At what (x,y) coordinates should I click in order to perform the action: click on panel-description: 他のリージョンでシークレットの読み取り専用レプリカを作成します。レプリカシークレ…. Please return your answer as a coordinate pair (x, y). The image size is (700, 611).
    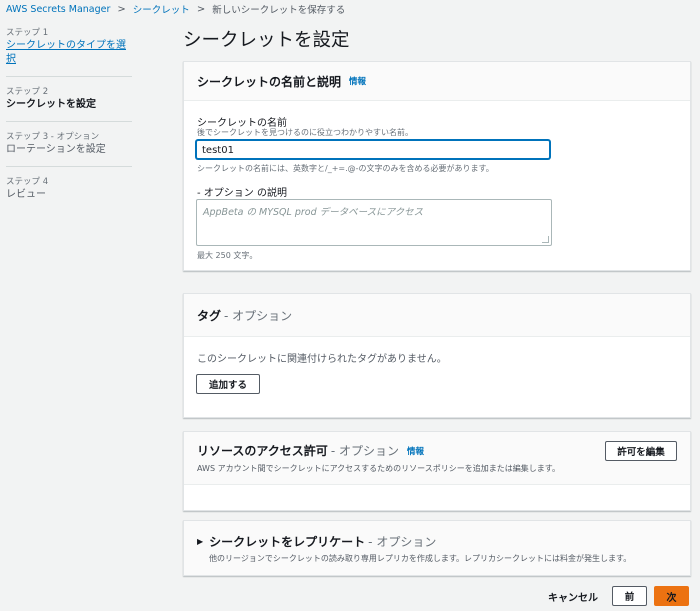
    Looking at the image, I should click on (420, 558).